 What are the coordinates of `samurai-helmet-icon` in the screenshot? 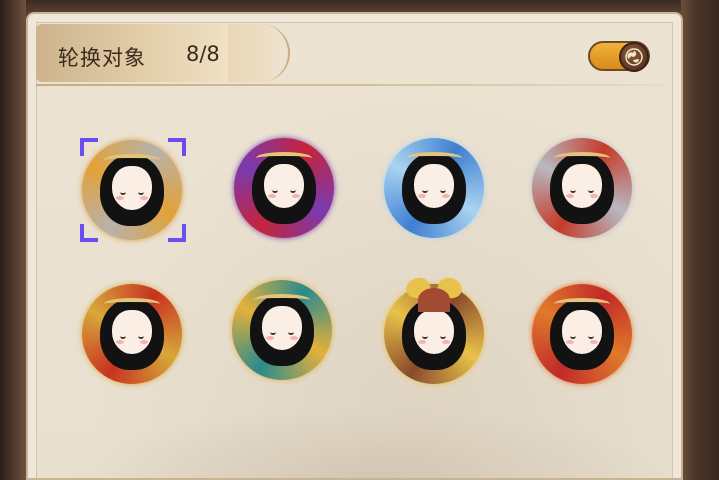 It's located at (434, 293).